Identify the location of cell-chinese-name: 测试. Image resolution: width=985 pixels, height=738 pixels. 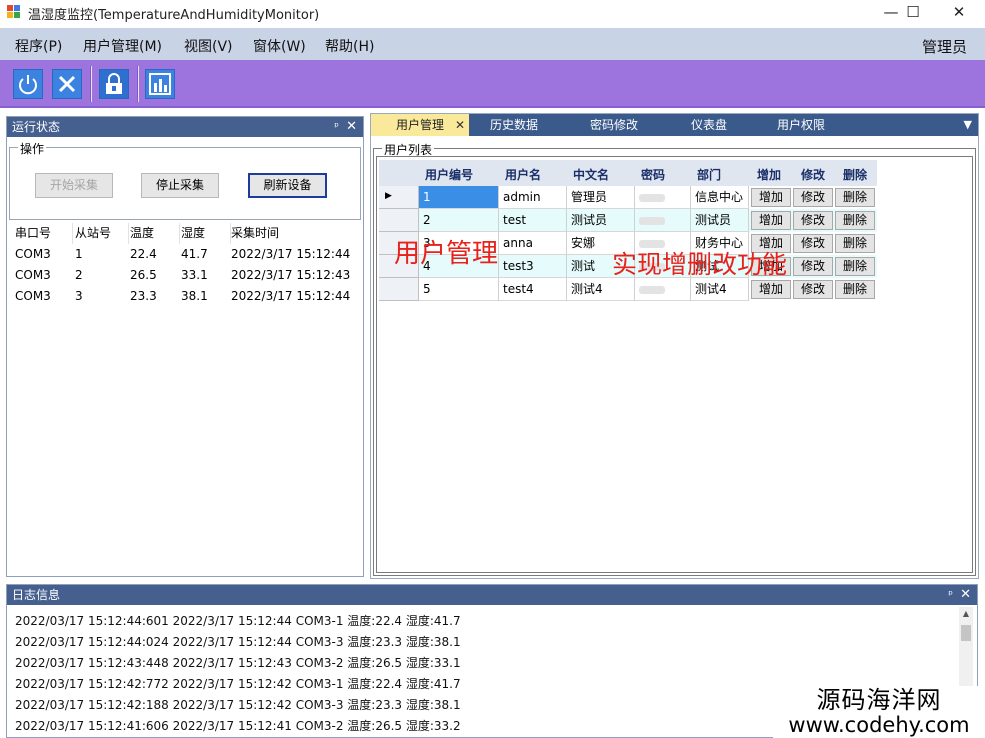
(601, 266).